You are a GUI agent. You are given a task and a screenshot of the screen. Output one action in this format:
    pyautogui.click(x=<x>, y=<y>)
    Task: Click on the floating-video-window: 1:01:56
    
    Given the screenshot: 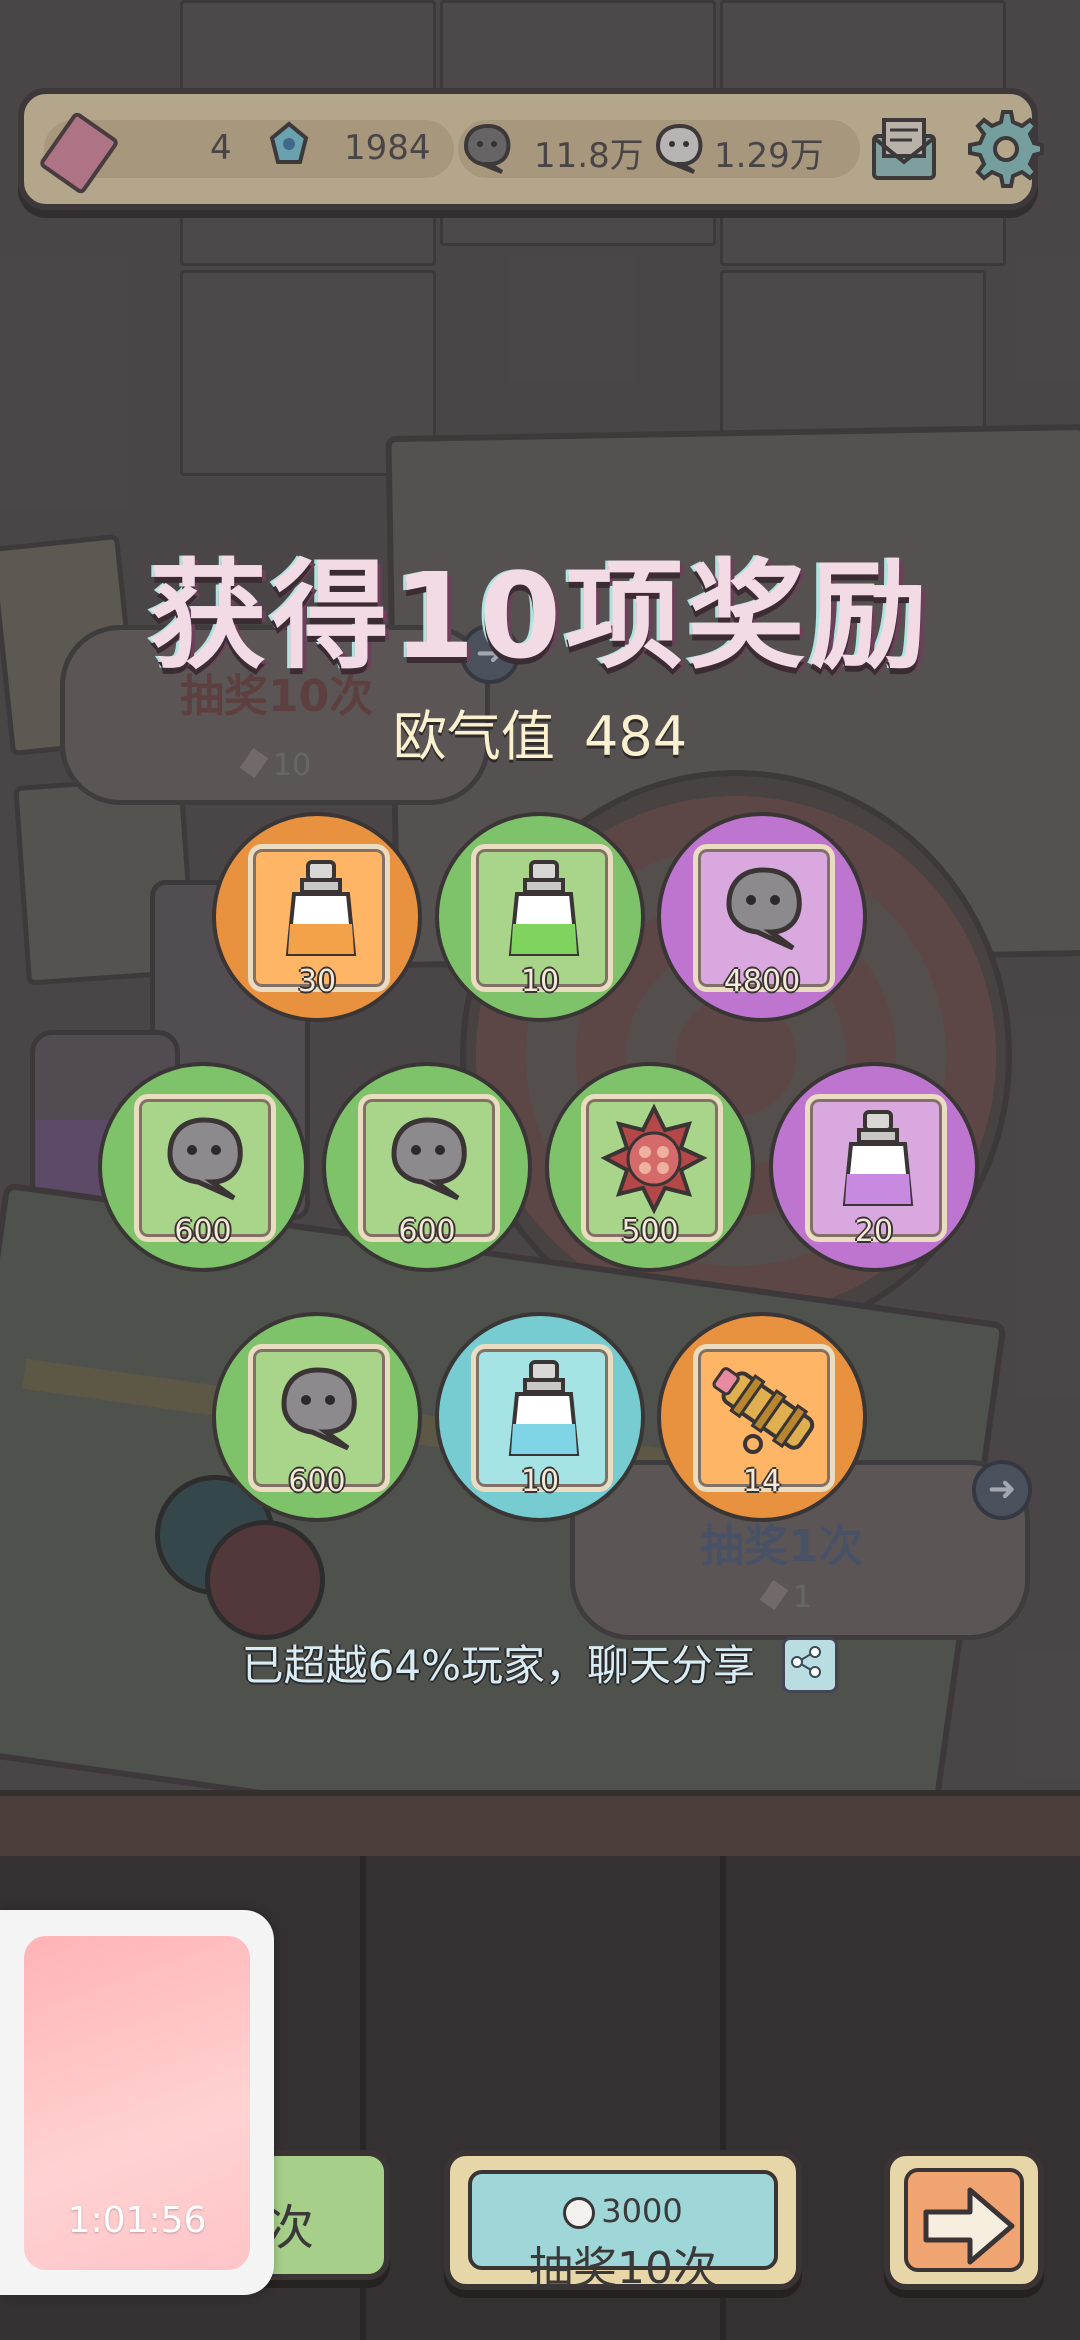 What is the action you would take?
    pyautogui.click(x=137, y=2102)
    